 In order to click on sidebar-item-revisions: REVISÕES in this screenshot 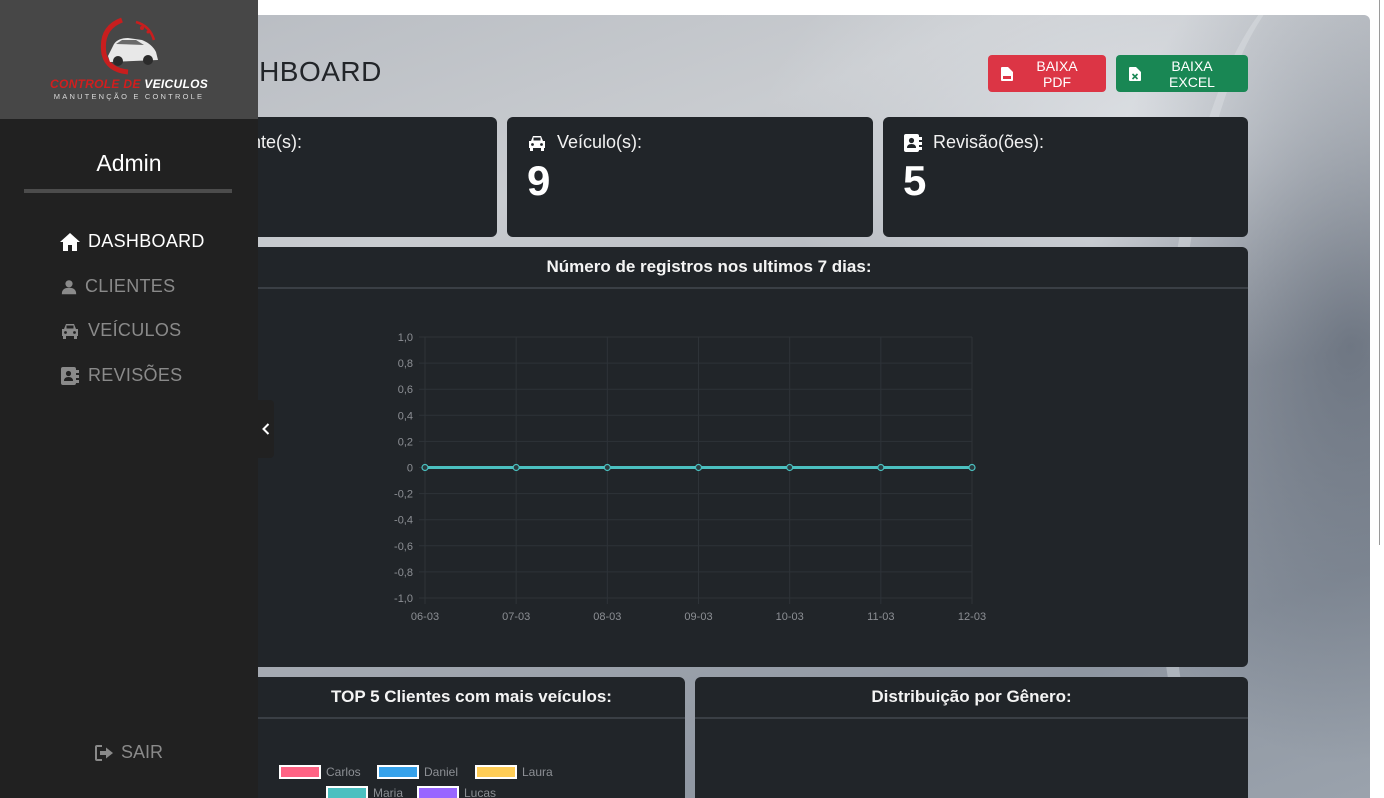, I will do `click(121, 375)`.